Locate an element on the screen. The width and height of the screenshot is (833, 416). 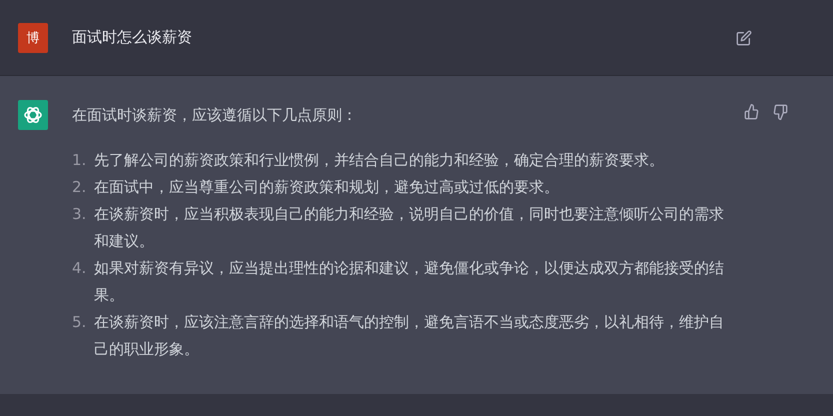
assistant-logo-icon is located at coordinates (33, 115).